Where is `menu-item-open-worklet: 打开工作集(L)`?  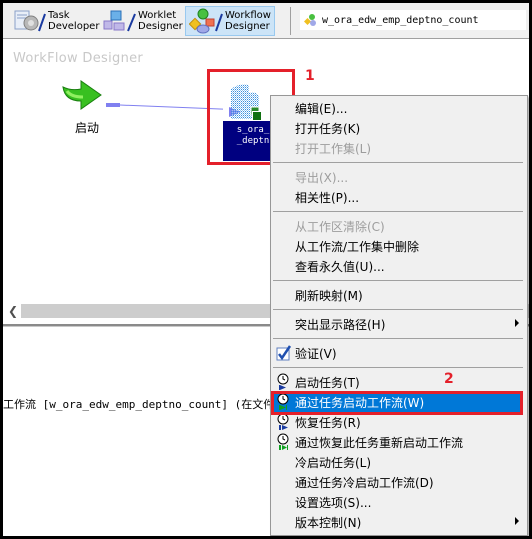
menu-item-open-worklet: 打开工作集(L) is located at coordinates (398, 148).